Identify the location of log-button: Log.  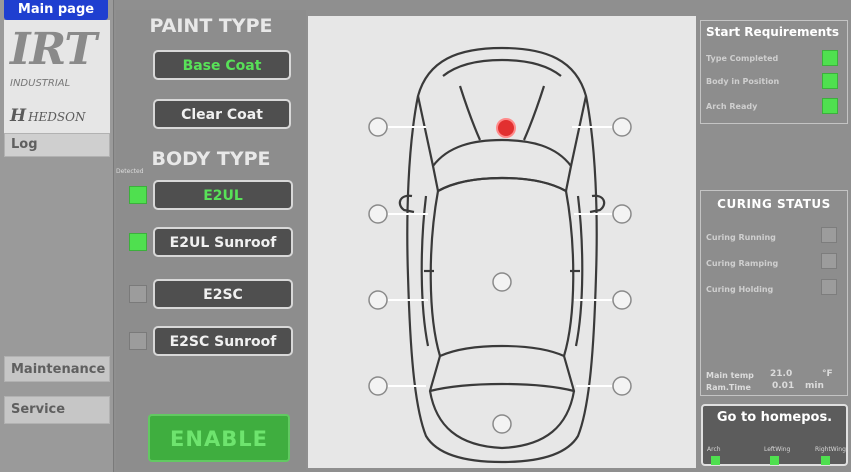
(57, 145).